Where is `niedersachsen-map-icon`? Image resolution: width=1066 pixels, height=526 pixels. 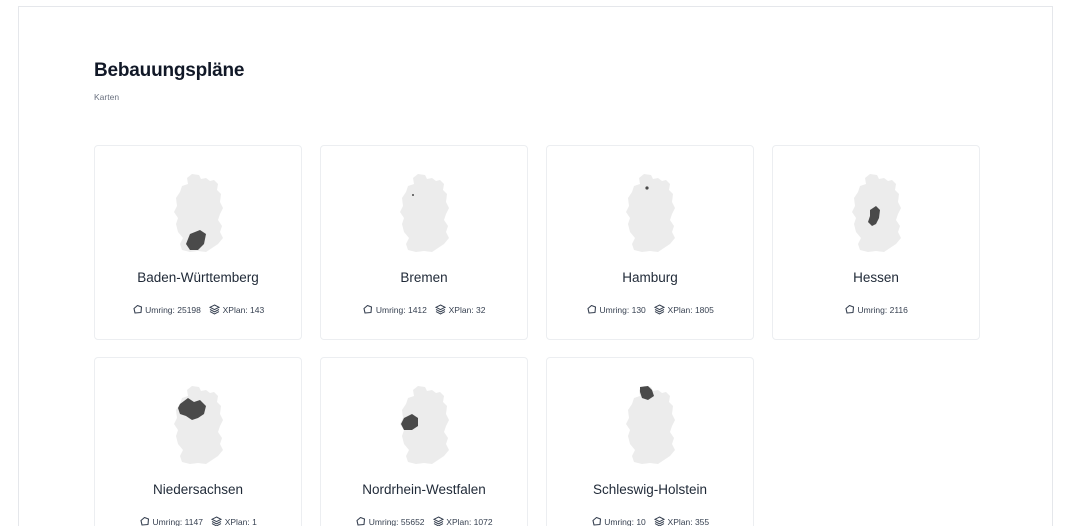
niedersachsen-map-icon is located at coordinates (198, 425).